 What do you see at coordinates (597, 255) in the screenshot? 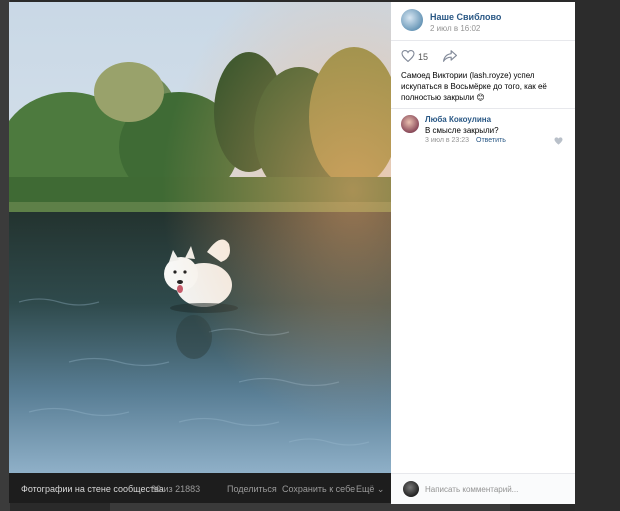
I see `backdrop-right` at bounding box center [597, 255].